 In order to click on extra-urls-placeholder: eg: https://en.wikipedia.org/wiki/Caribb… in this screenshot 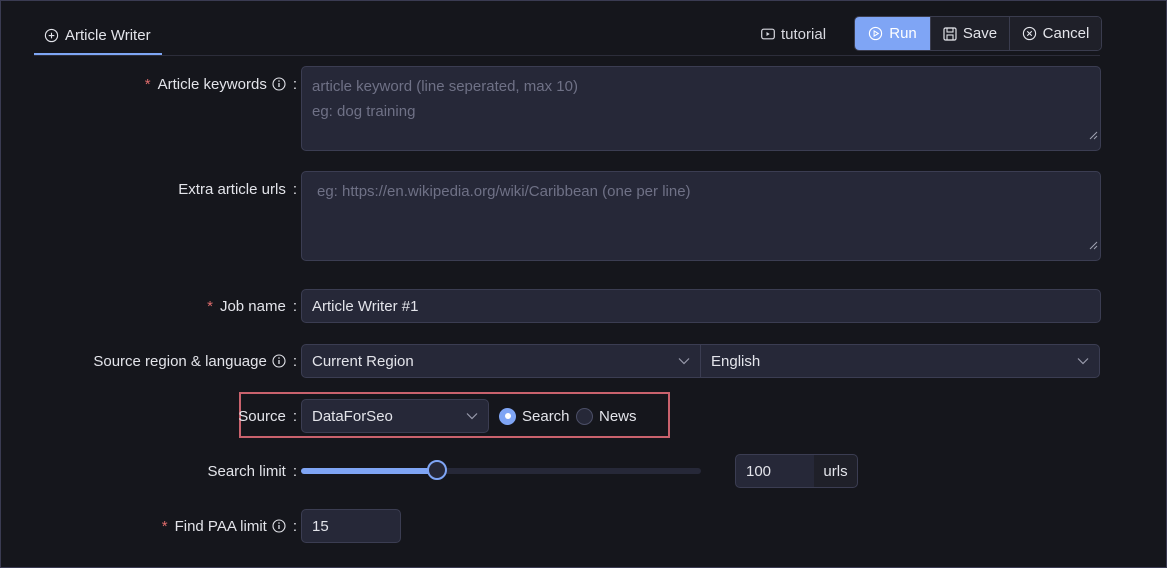, I will do `click(504, 191)`.